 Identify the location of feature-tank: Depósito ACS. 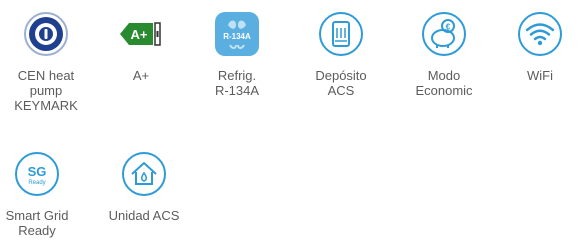
(341, 54).